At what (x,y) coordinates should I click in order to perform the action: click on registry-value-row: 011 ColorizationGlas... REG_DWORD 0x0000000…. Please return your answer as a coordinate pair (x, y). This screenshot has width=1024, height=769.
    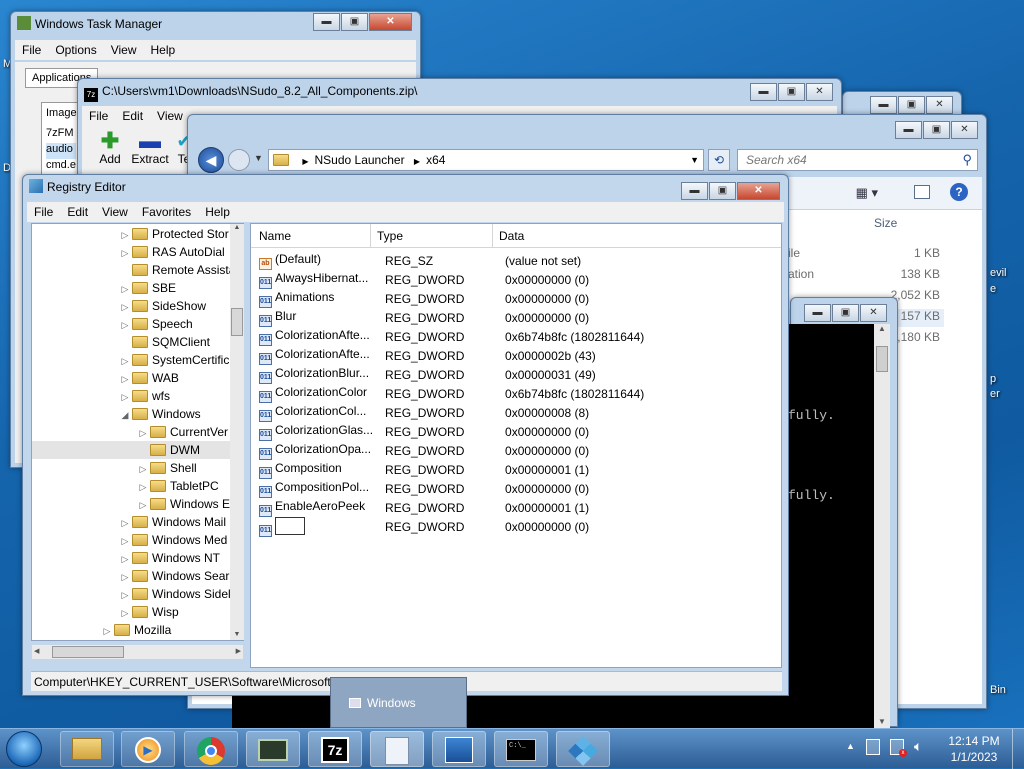
    Looking at the image, I should click on (518, 431).